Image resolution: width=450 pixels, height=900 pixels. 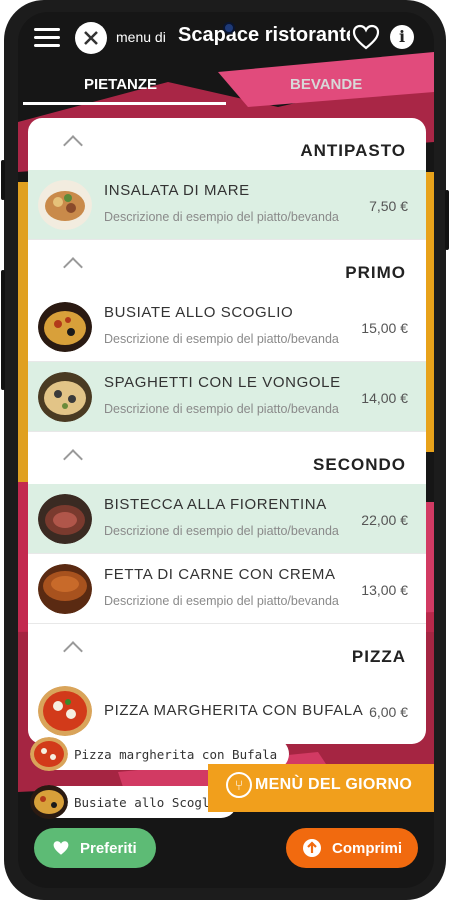 I want to click on restaurant-name: Scapace ristorante, so click(x=264, y=35).